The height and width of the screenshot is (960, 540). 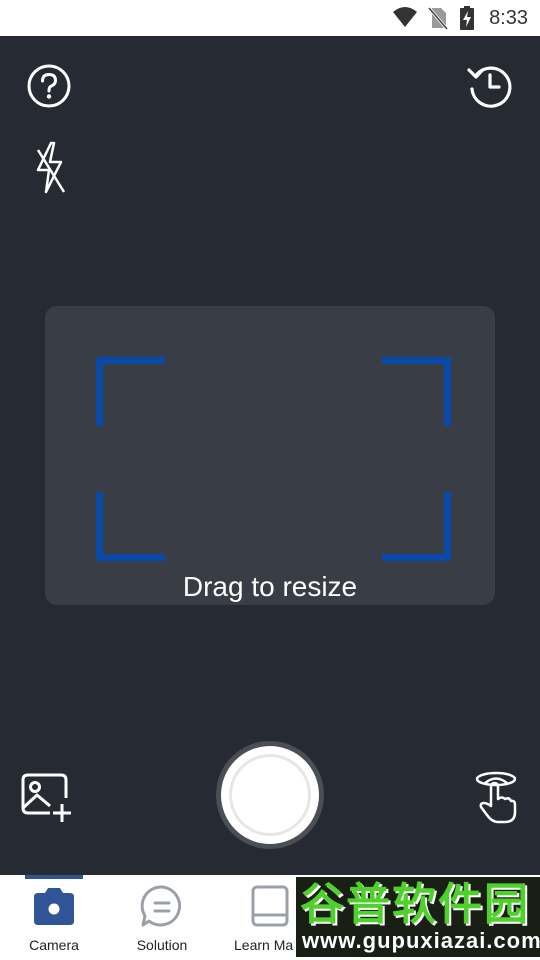 I want to click on crop-corner-bottom-left, so click(x=130, y=526).